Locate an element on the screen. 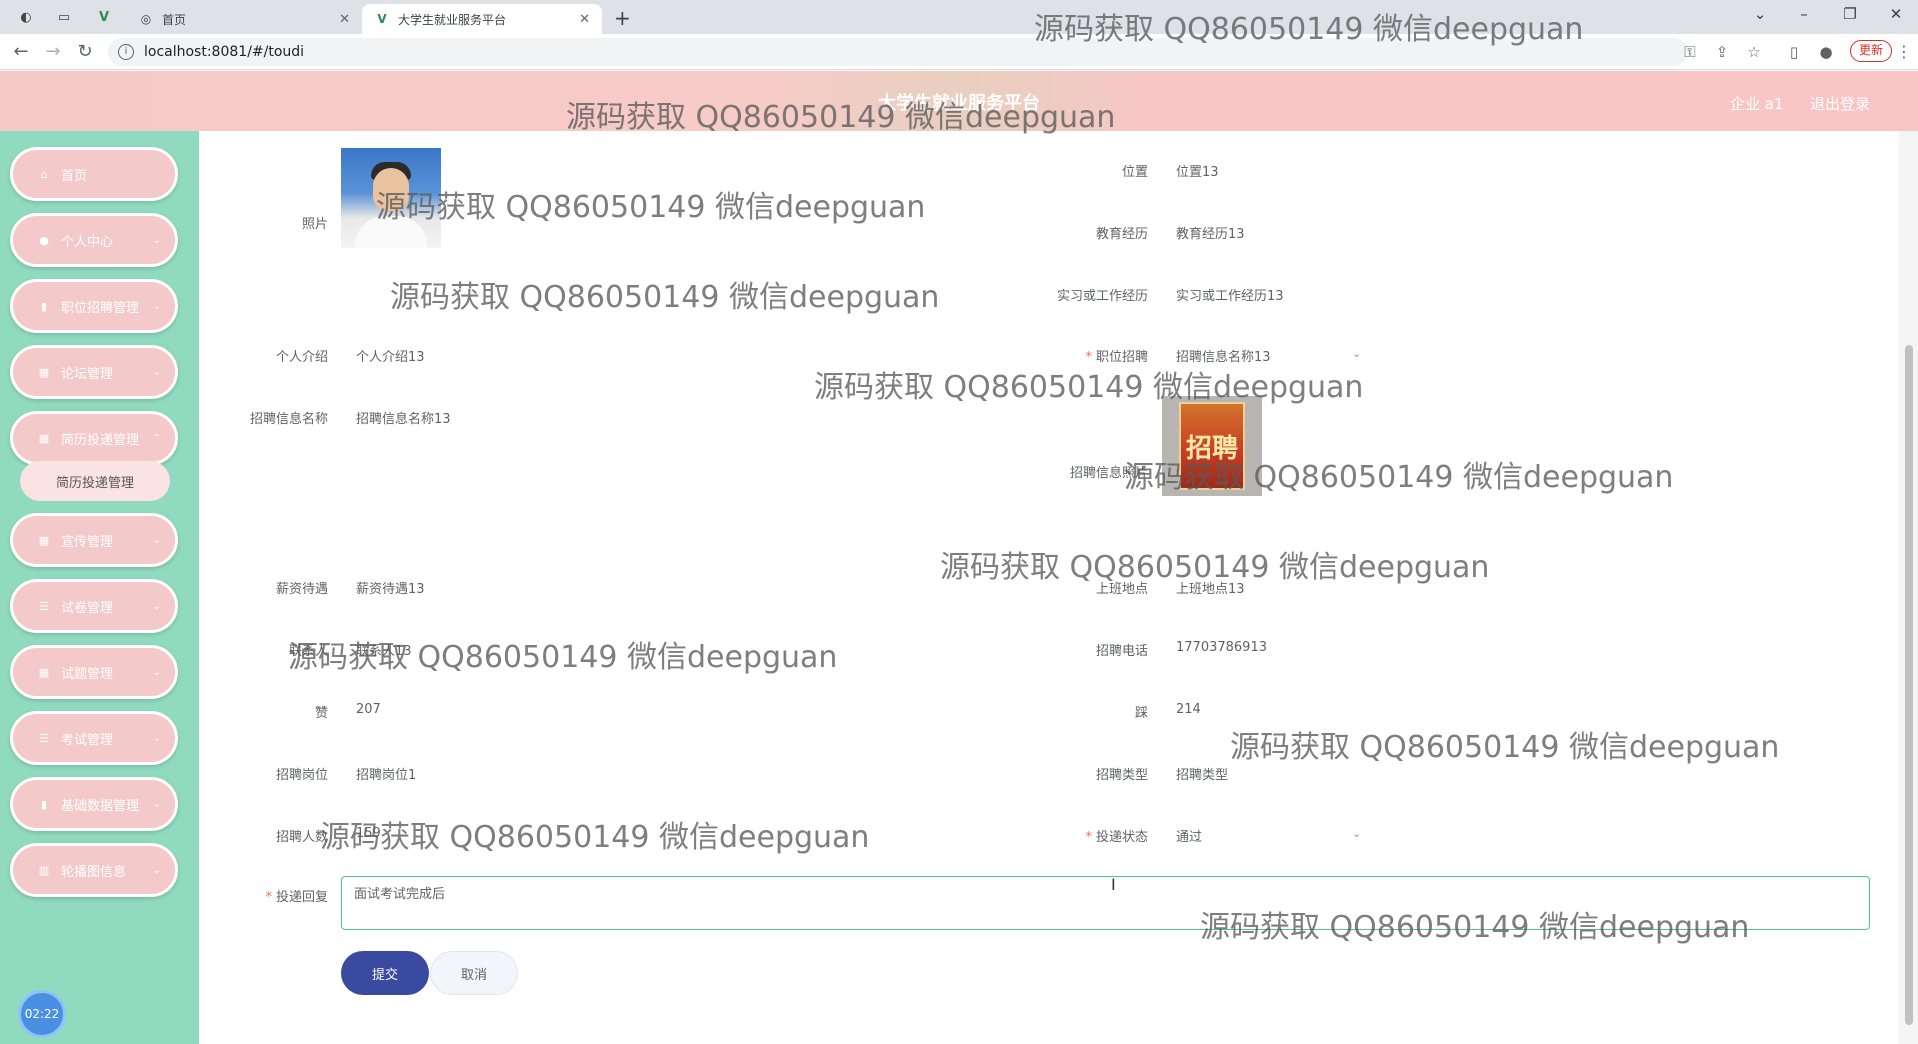 The height and width of the screenshot is (1044, 1918). minimize-icon: – is located at coordinates (1804, 14).